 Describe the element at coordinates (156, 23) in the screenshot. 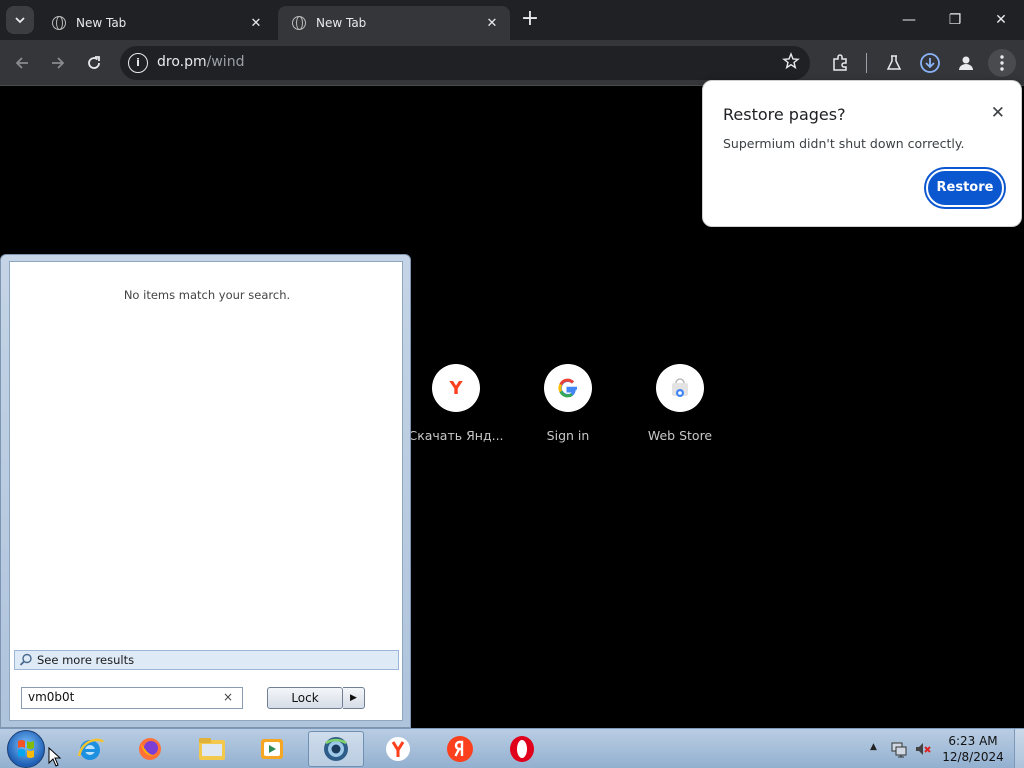

I see `tab-1: New Tab ✕` at that location.